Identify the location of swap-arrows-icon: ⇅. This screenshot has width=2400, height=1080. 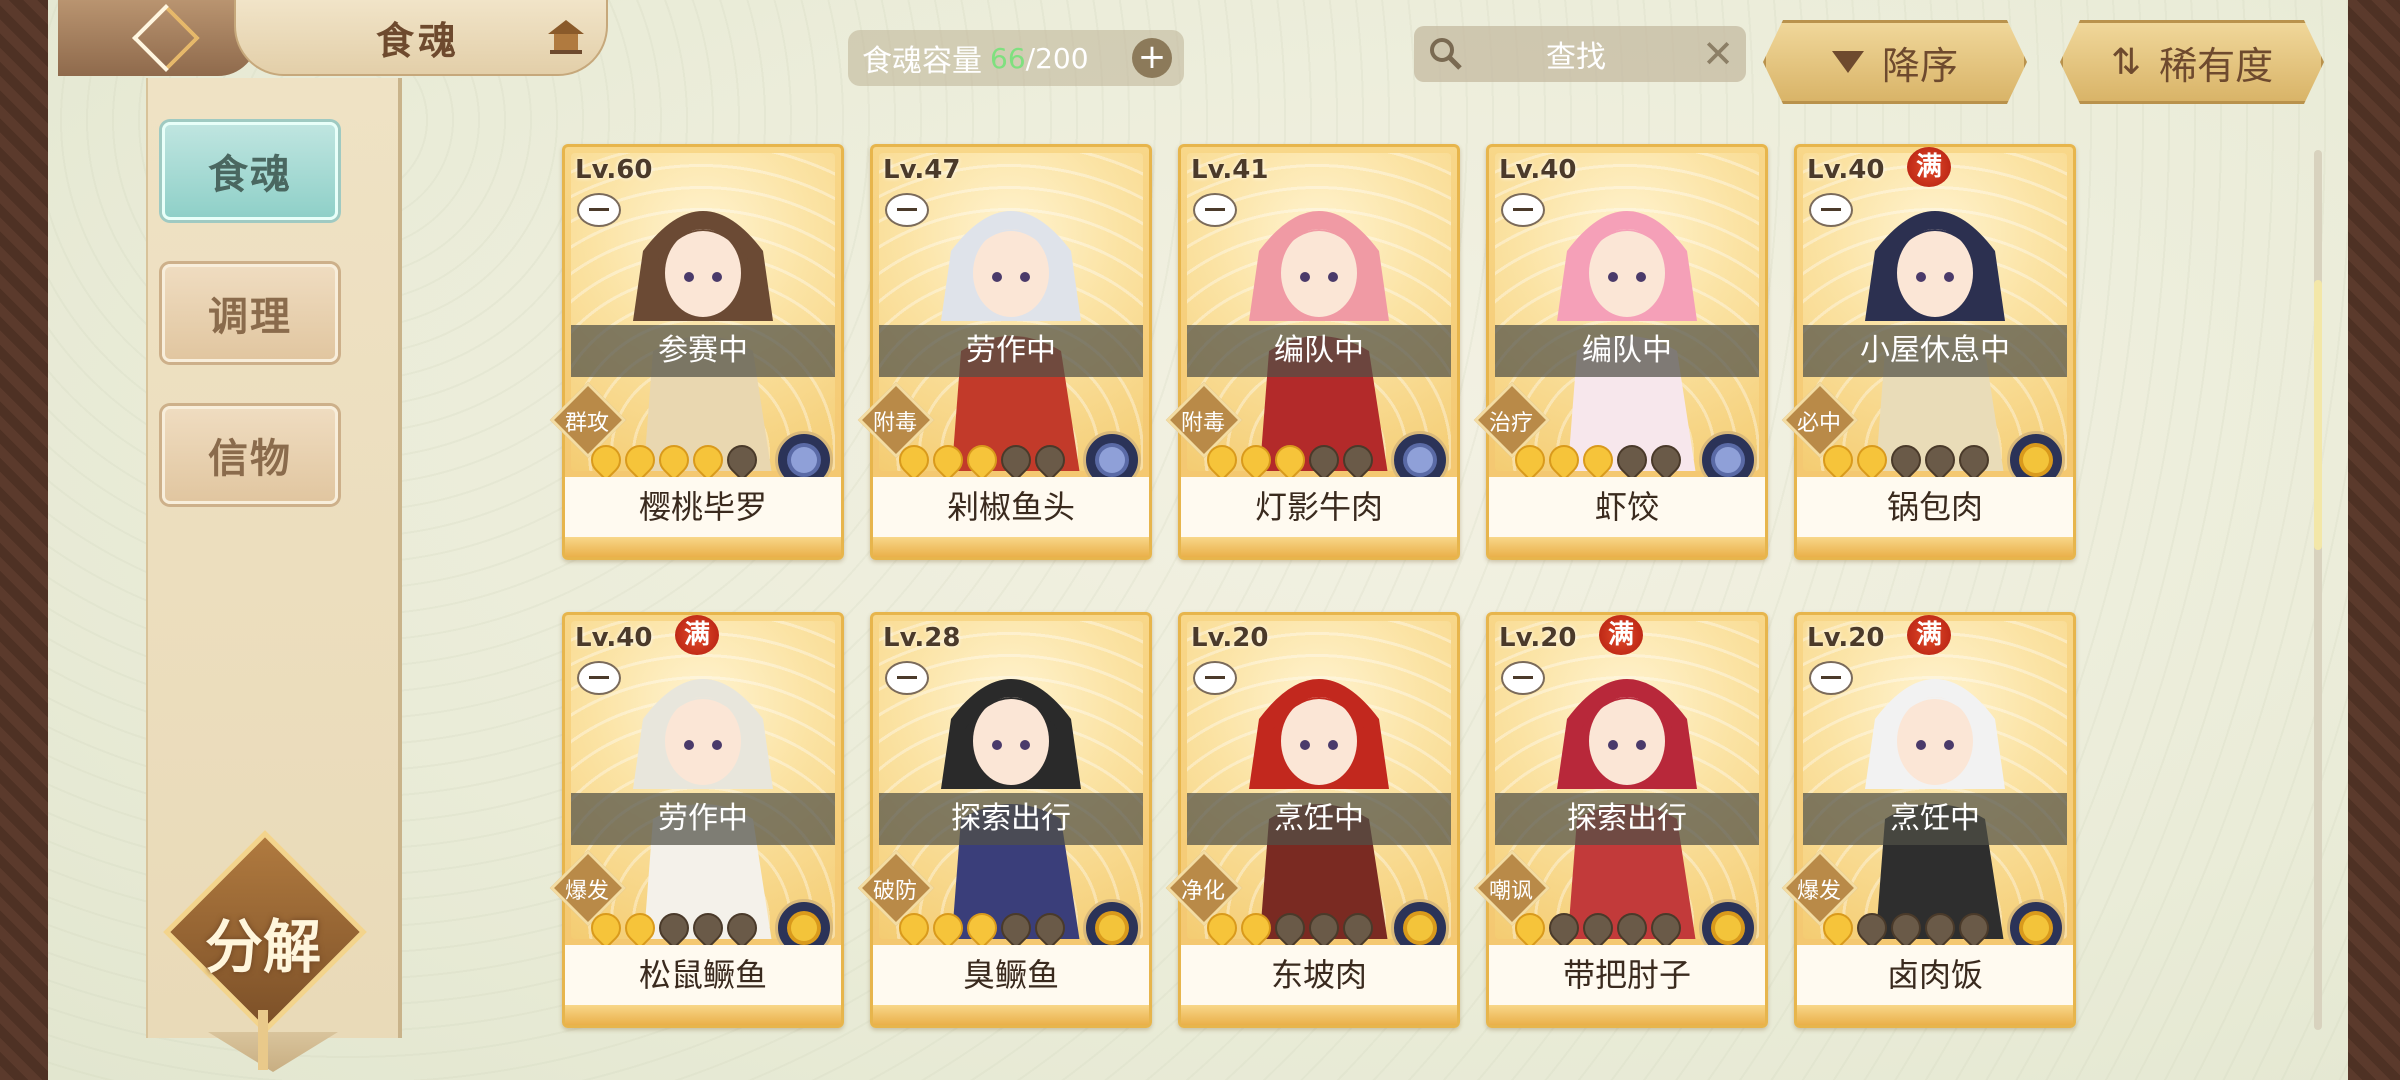
(2126, 62).